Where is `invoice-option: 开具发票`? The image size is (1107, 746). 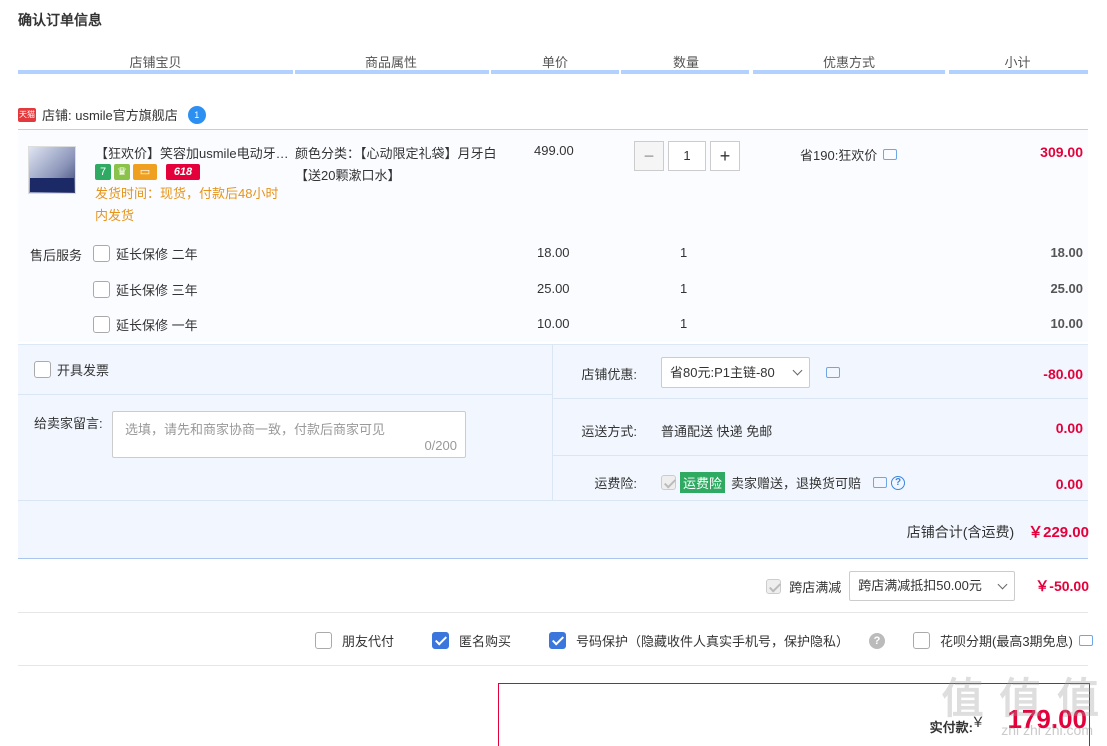 invoice-option: 开具发票 is located at coordinates (71, 369).